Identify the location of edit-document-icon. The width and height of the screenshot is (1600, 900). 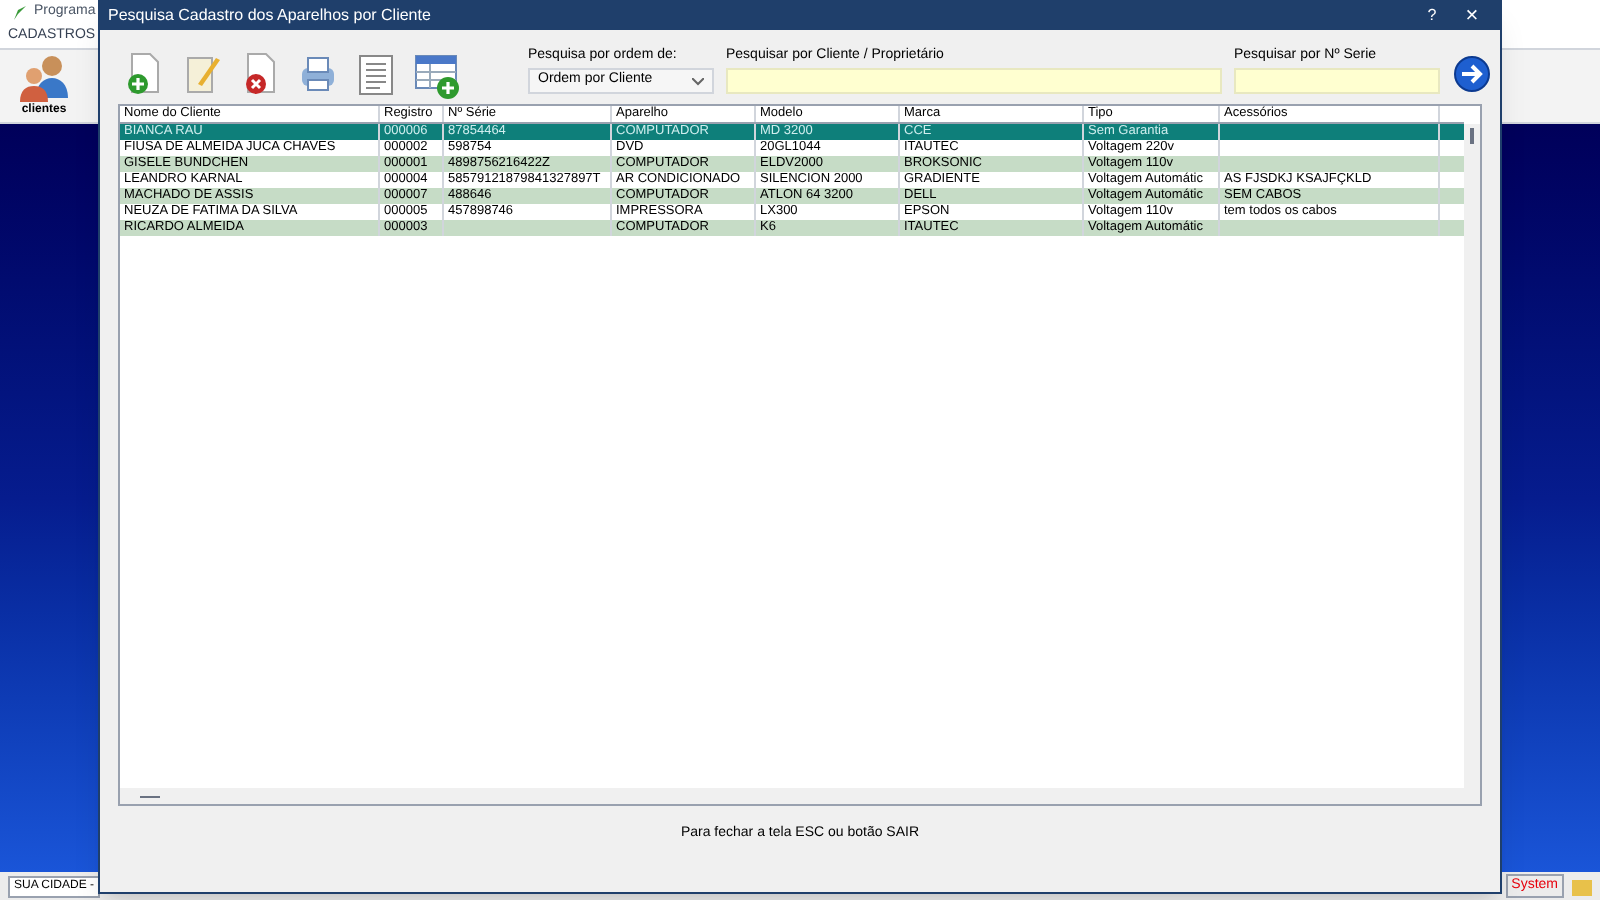
(202, 74).